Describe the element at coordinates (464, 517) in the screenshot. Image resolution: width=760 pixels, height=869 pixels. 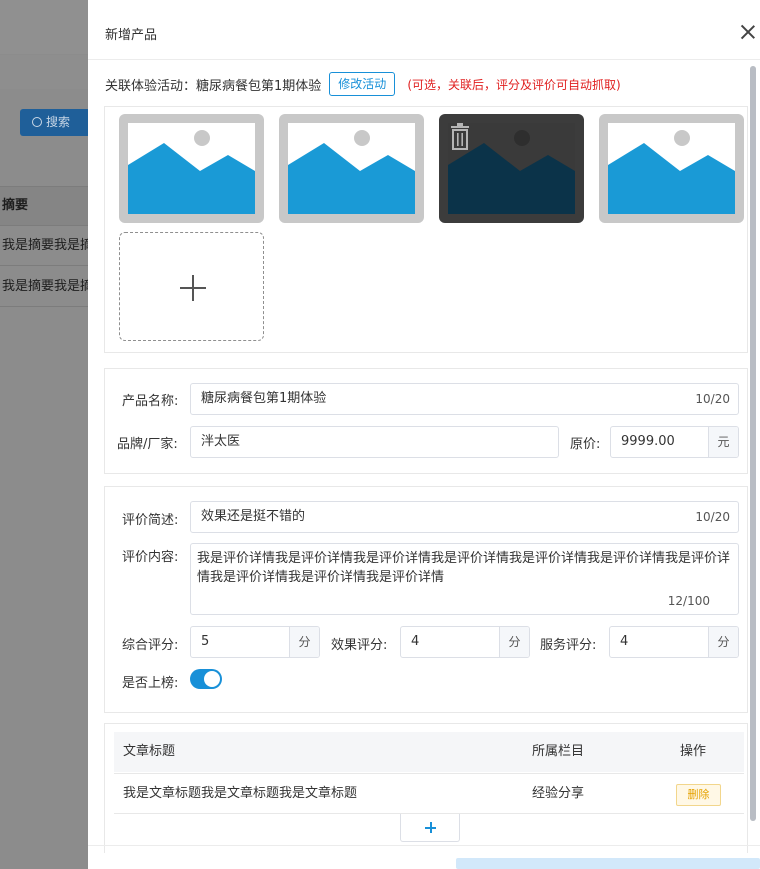
I see `review-summary-input: 效果还是挺不错的 10/20` at that location.